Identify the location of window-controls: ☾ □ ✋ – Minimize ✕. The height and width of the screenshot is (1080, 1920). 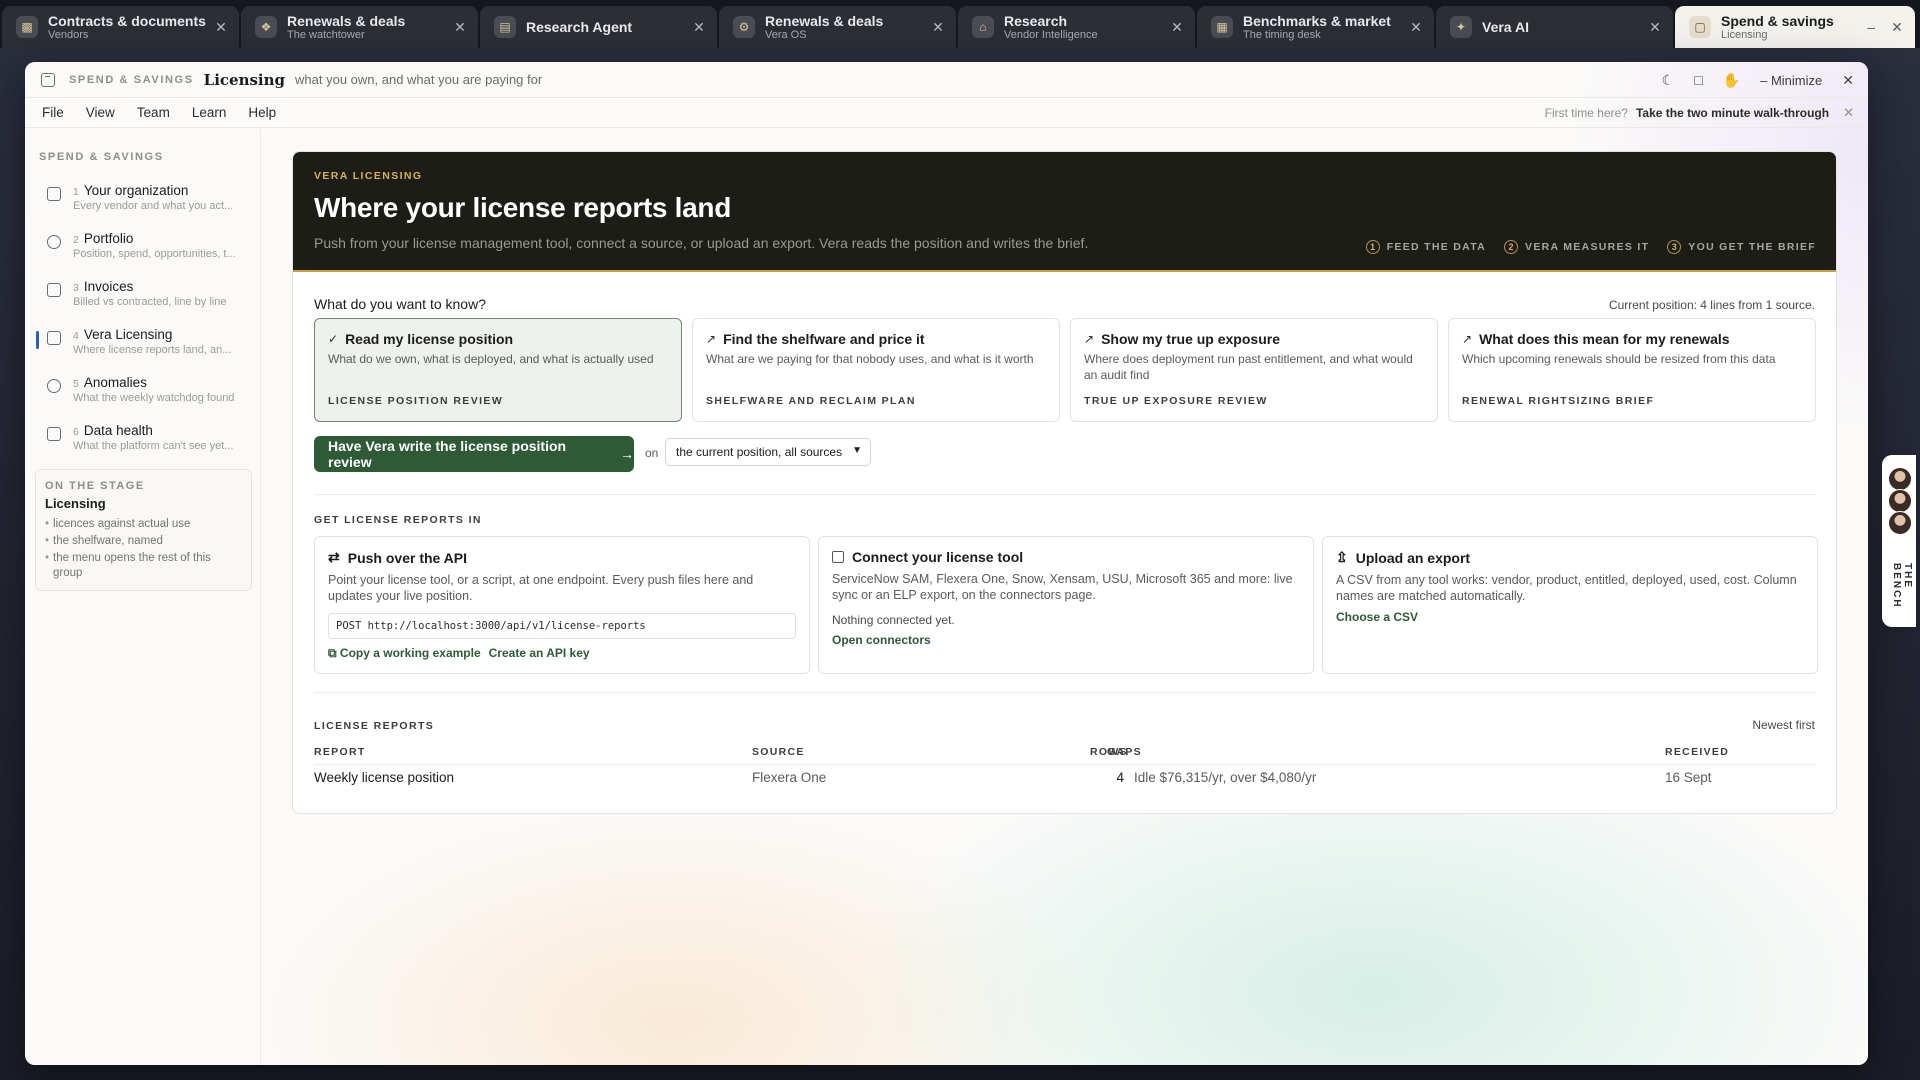
(1758, 80).